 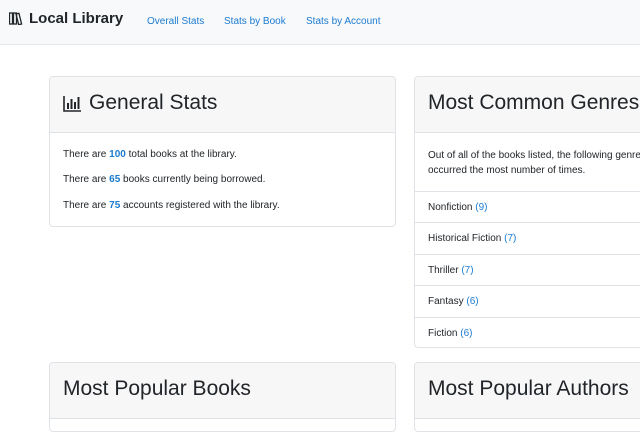 I want to click on nav-overall-stats: Overall Stats, so click(x=175, y=21).